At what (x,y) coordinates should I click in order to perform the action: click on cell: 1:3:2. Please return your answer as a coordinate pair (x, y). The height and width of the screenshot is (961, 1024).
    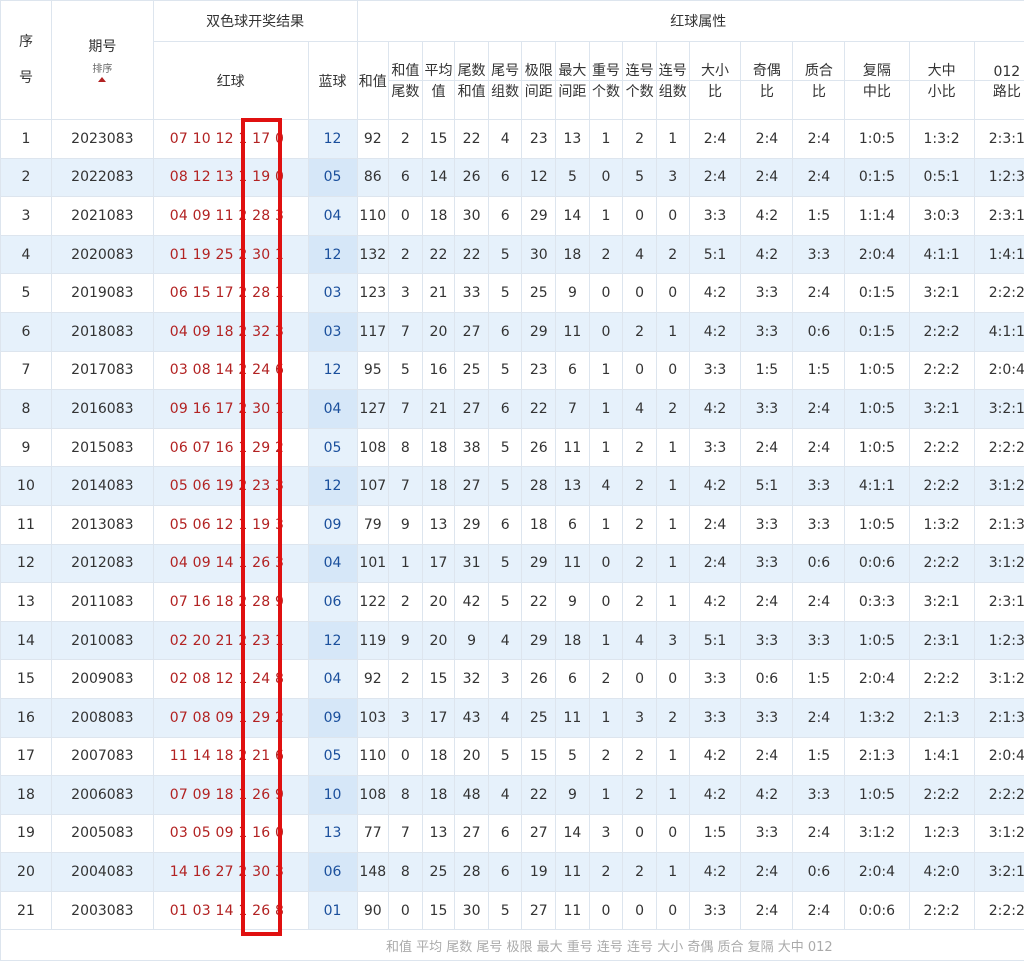
    Looking at the image, I should click on (941, 524).